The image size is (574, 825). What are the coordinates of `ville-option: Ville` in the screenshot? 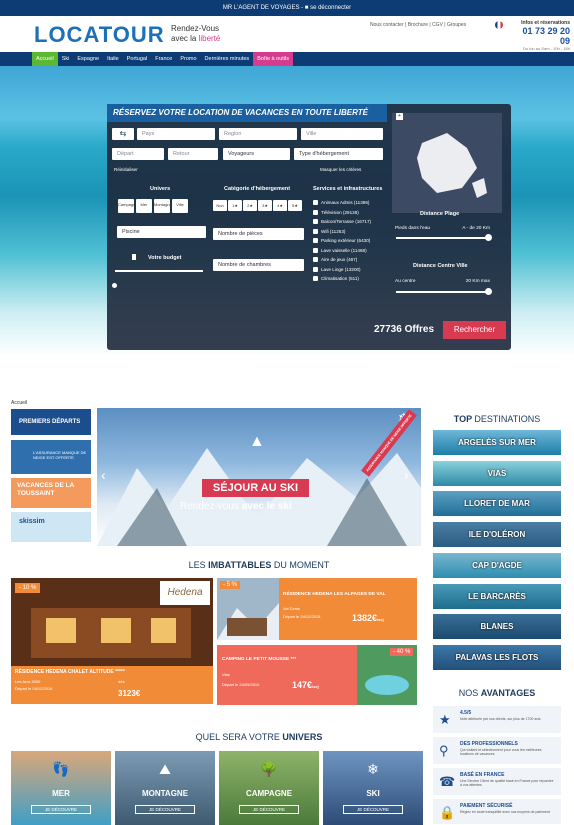 It's located at (180, 206).